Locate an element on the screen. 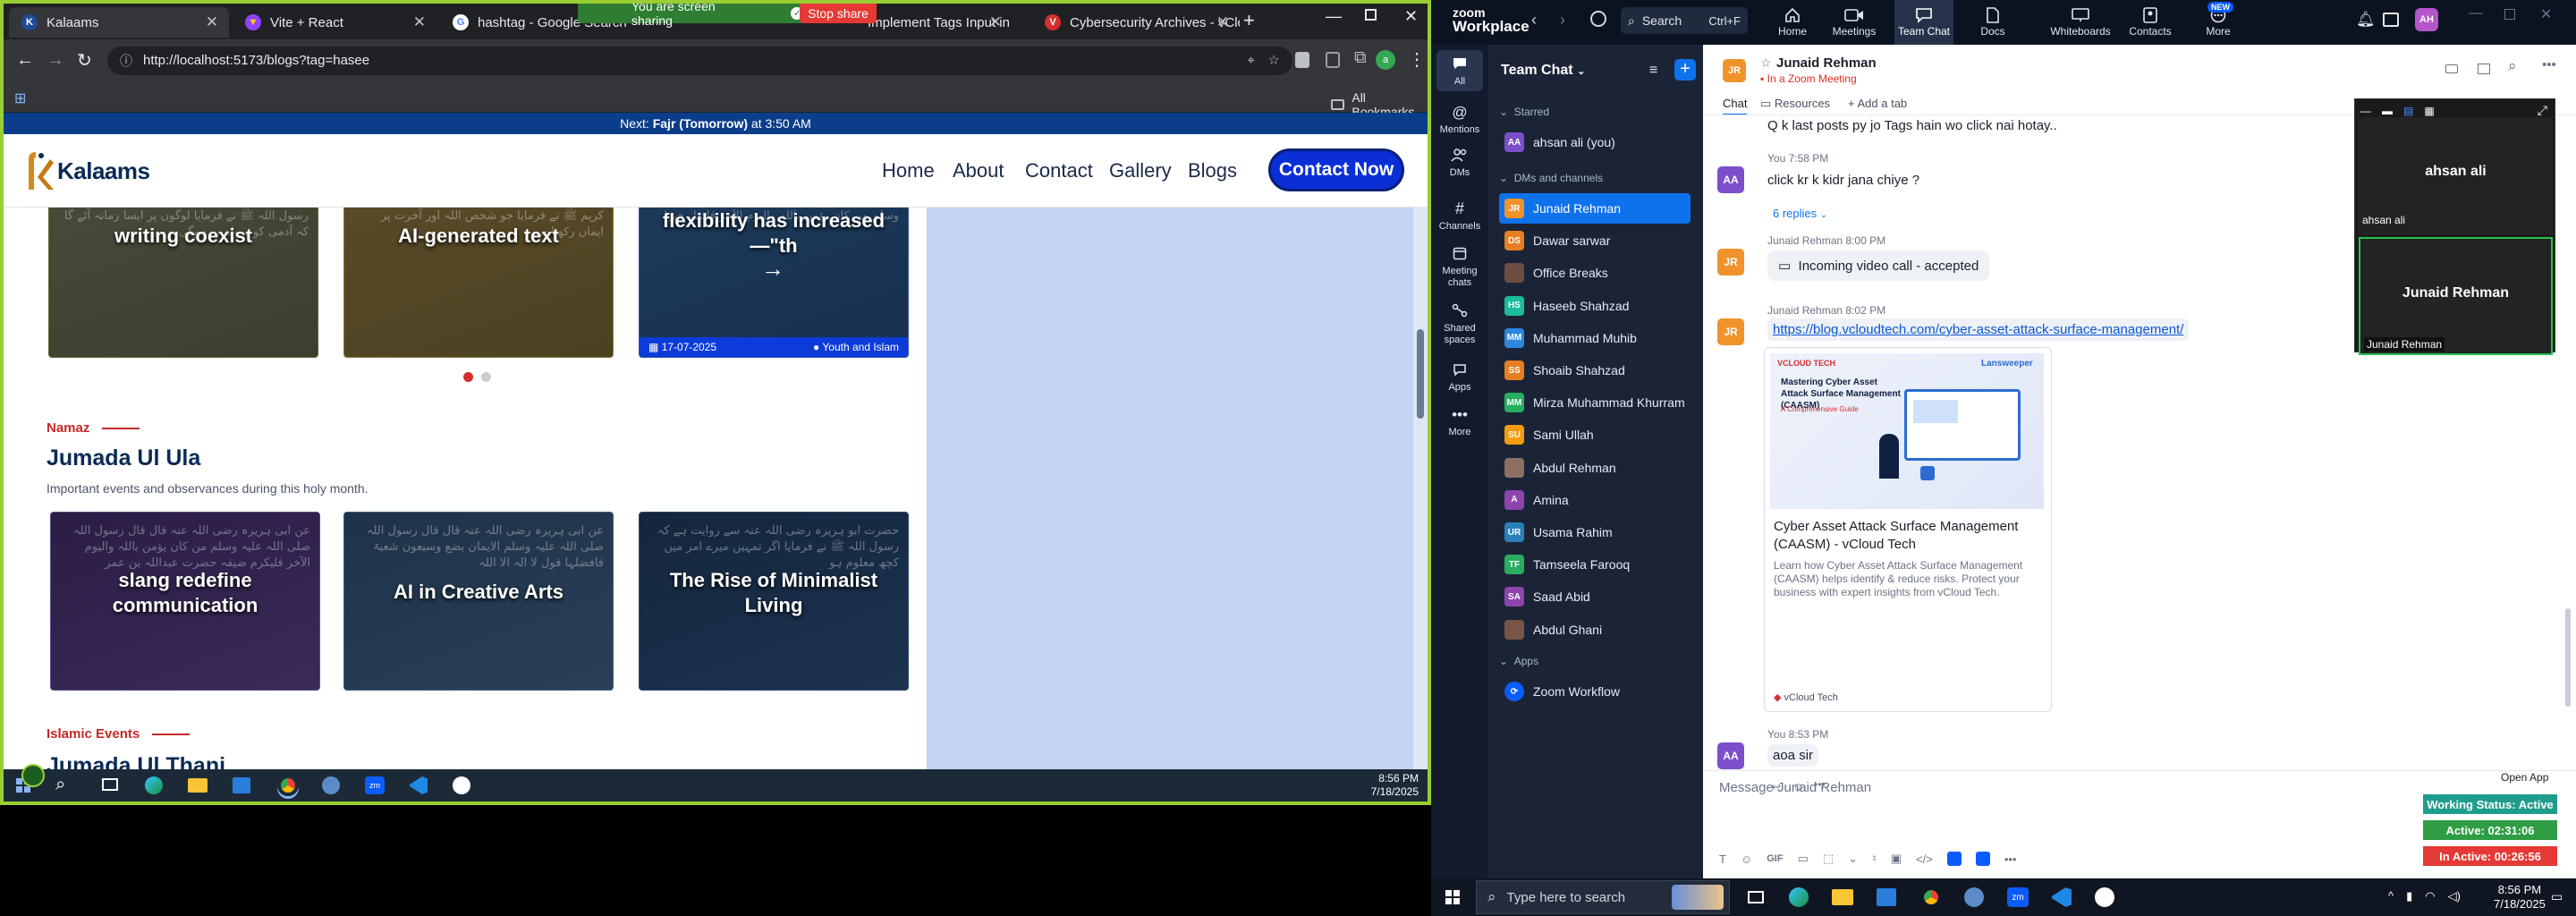  site-logo: Kalaams is located at coordinates (86, 170).